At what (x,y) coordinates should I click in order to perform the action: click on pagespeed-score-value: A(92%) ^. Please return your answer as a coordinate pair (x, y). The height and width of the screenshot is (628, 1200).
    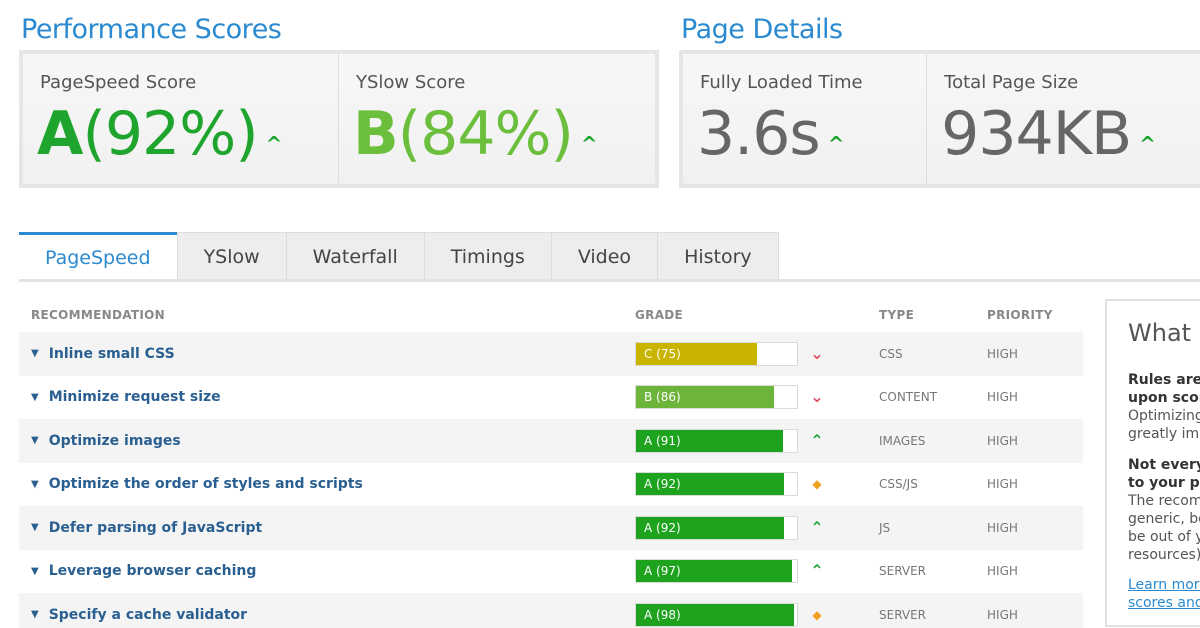
    Looking at the image, I should click on (159, 134).